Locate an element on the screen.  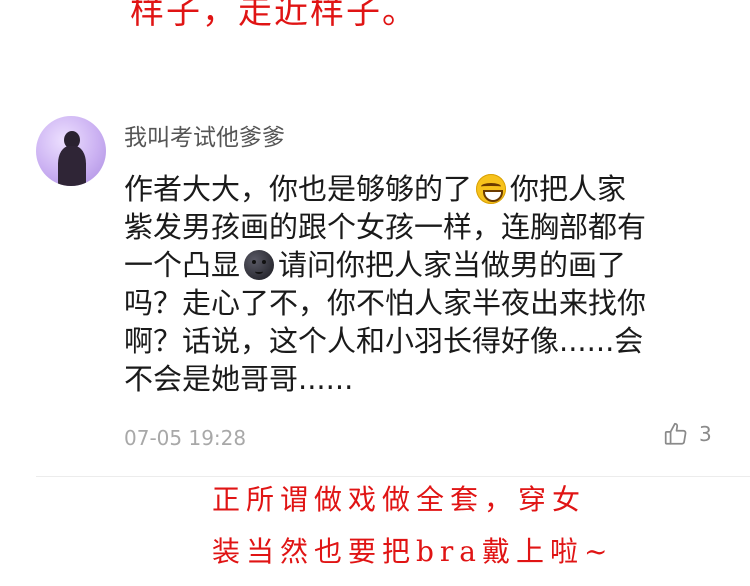
comment-timestamp: 07-05 19:28 is located at coordinates (185, 438).